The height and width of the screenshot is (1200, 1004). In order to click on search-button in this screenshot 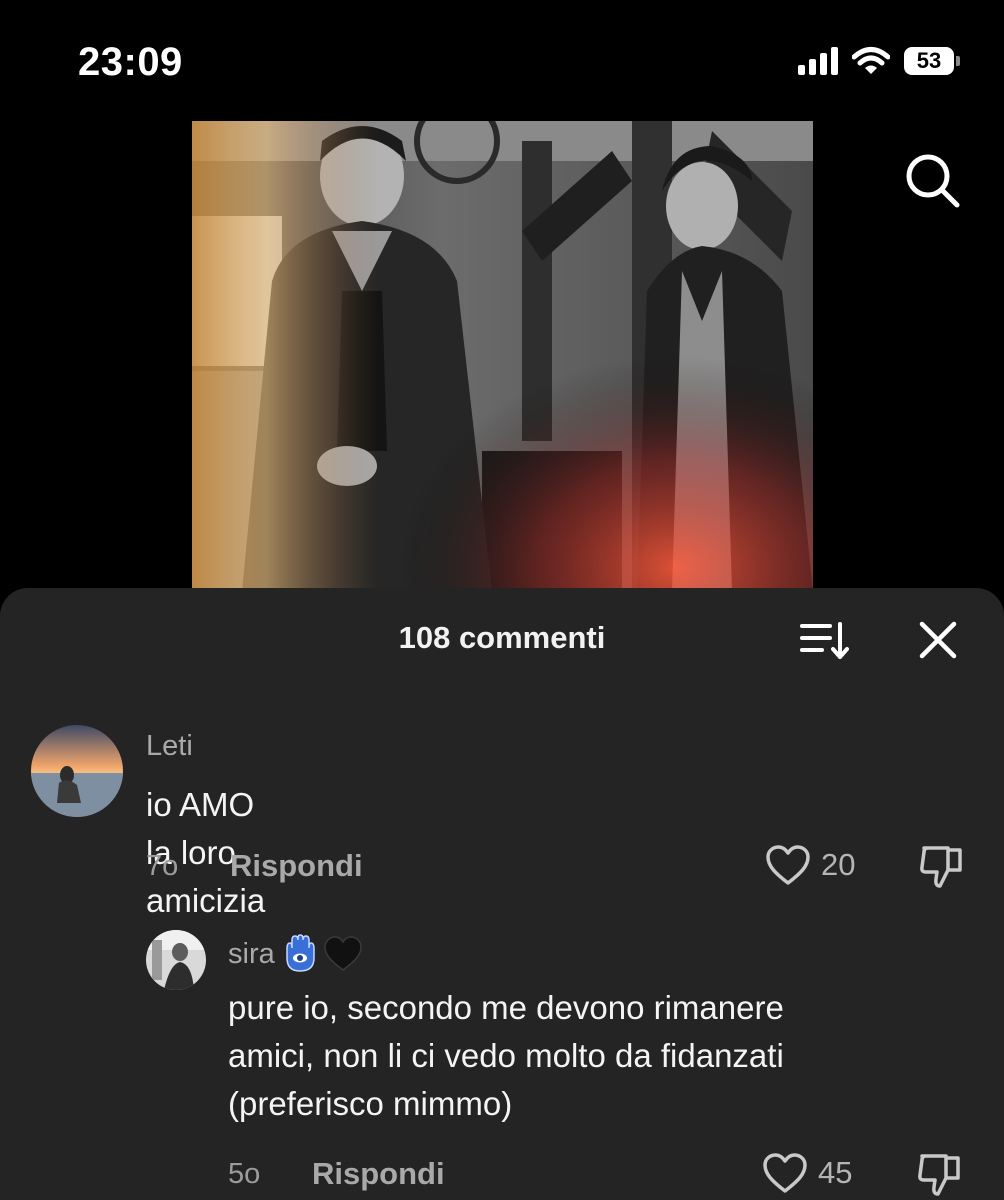, I will do `click(933, 181)`.